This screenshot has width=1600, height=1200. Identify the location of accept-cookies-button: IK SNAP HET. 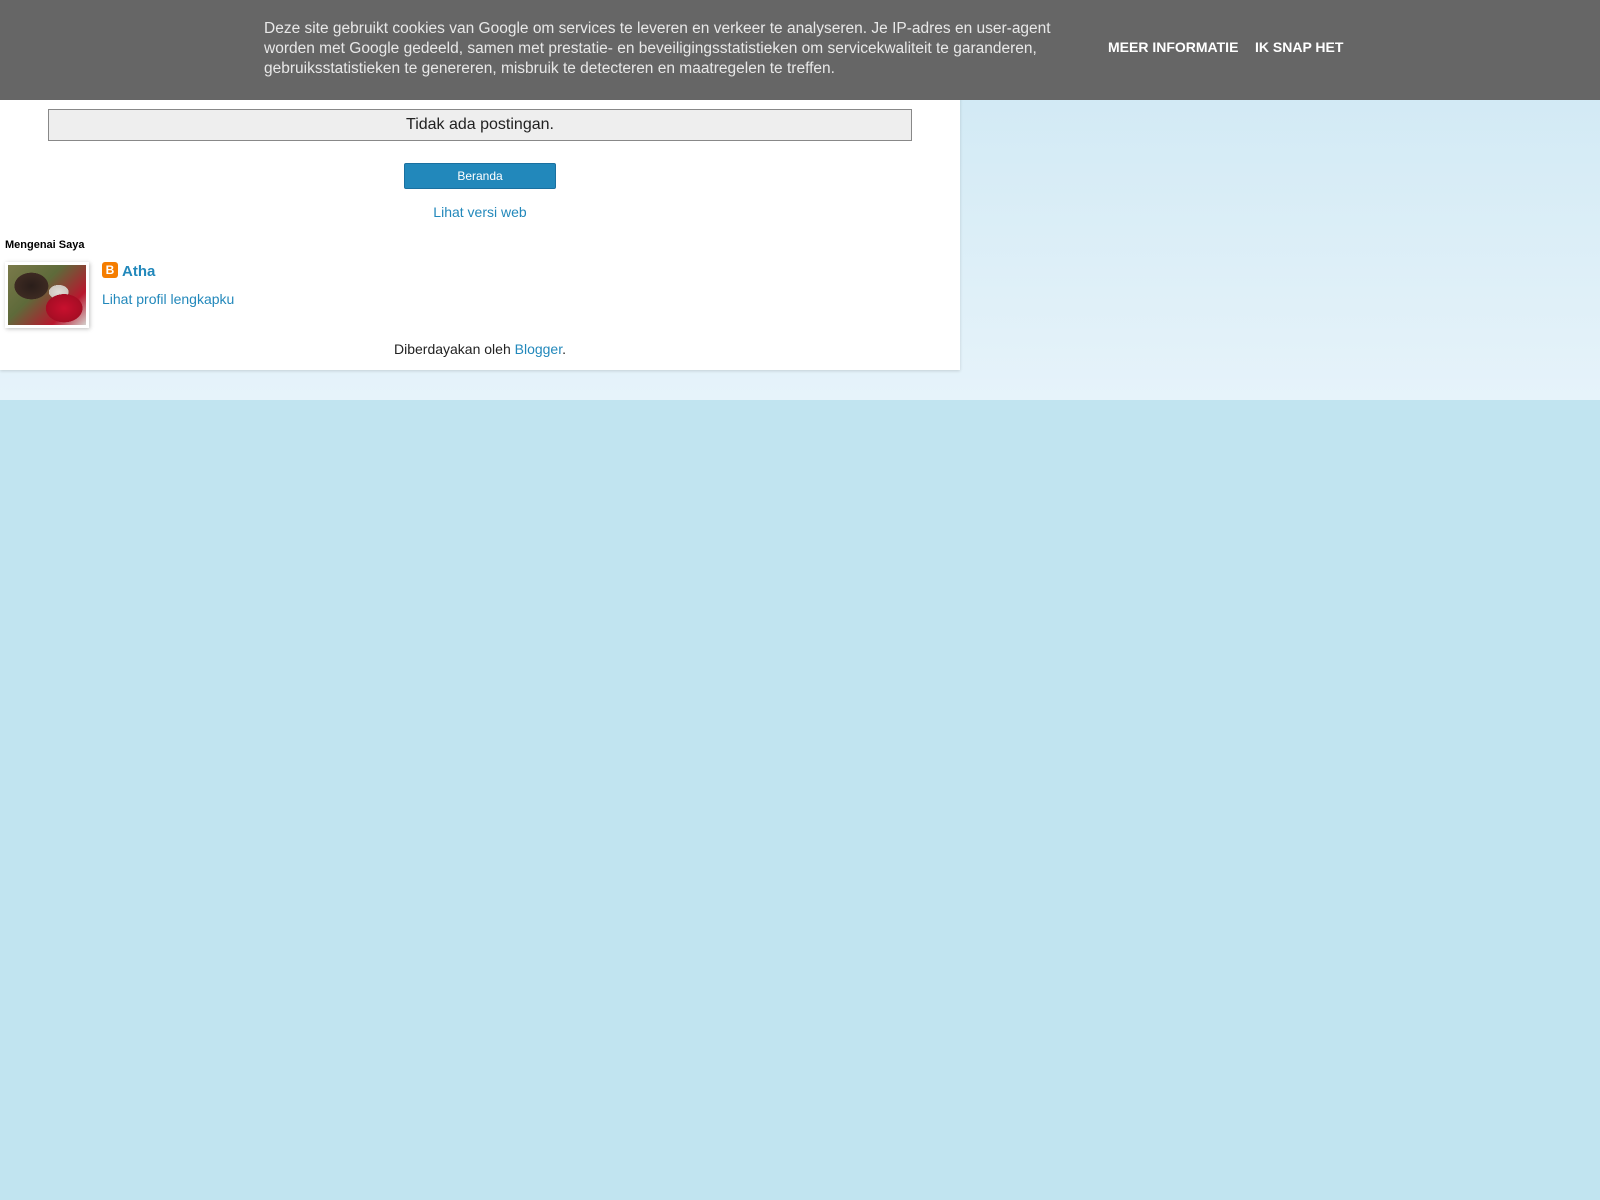
(1299, 47).